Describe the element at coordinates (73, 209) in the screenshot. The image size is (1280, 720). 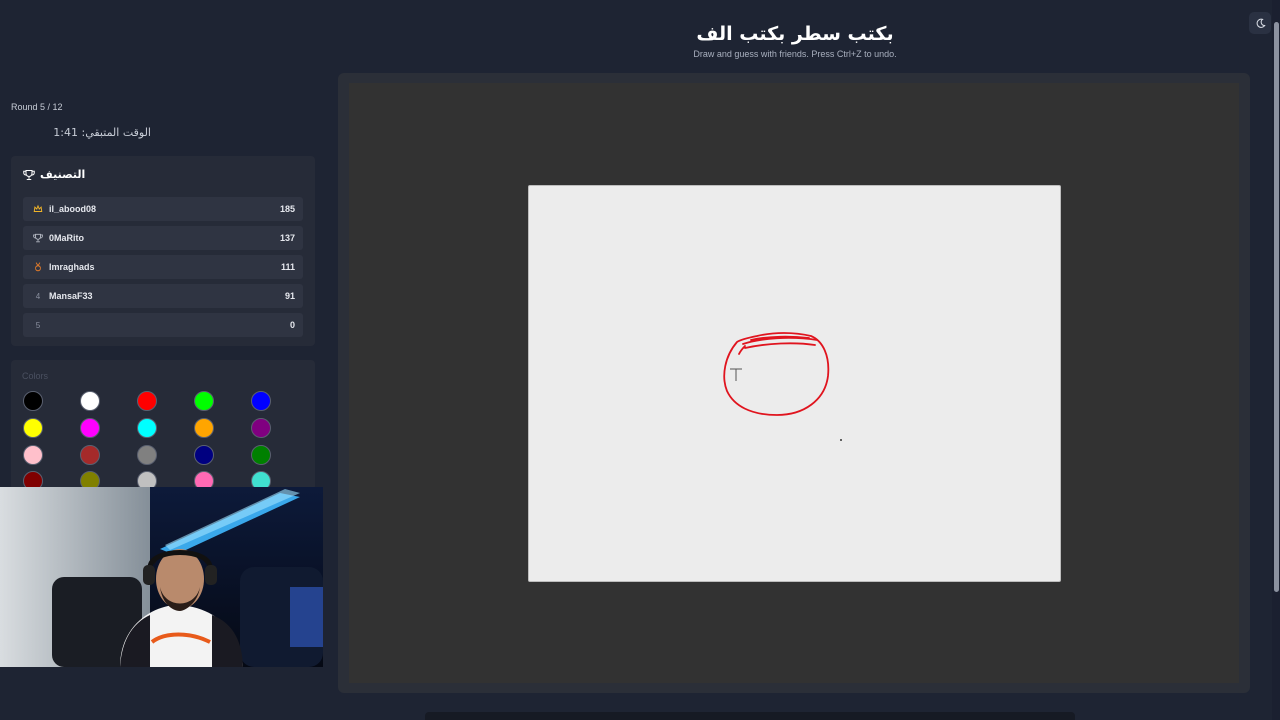
I see `player-name: il_abood08` at that location.